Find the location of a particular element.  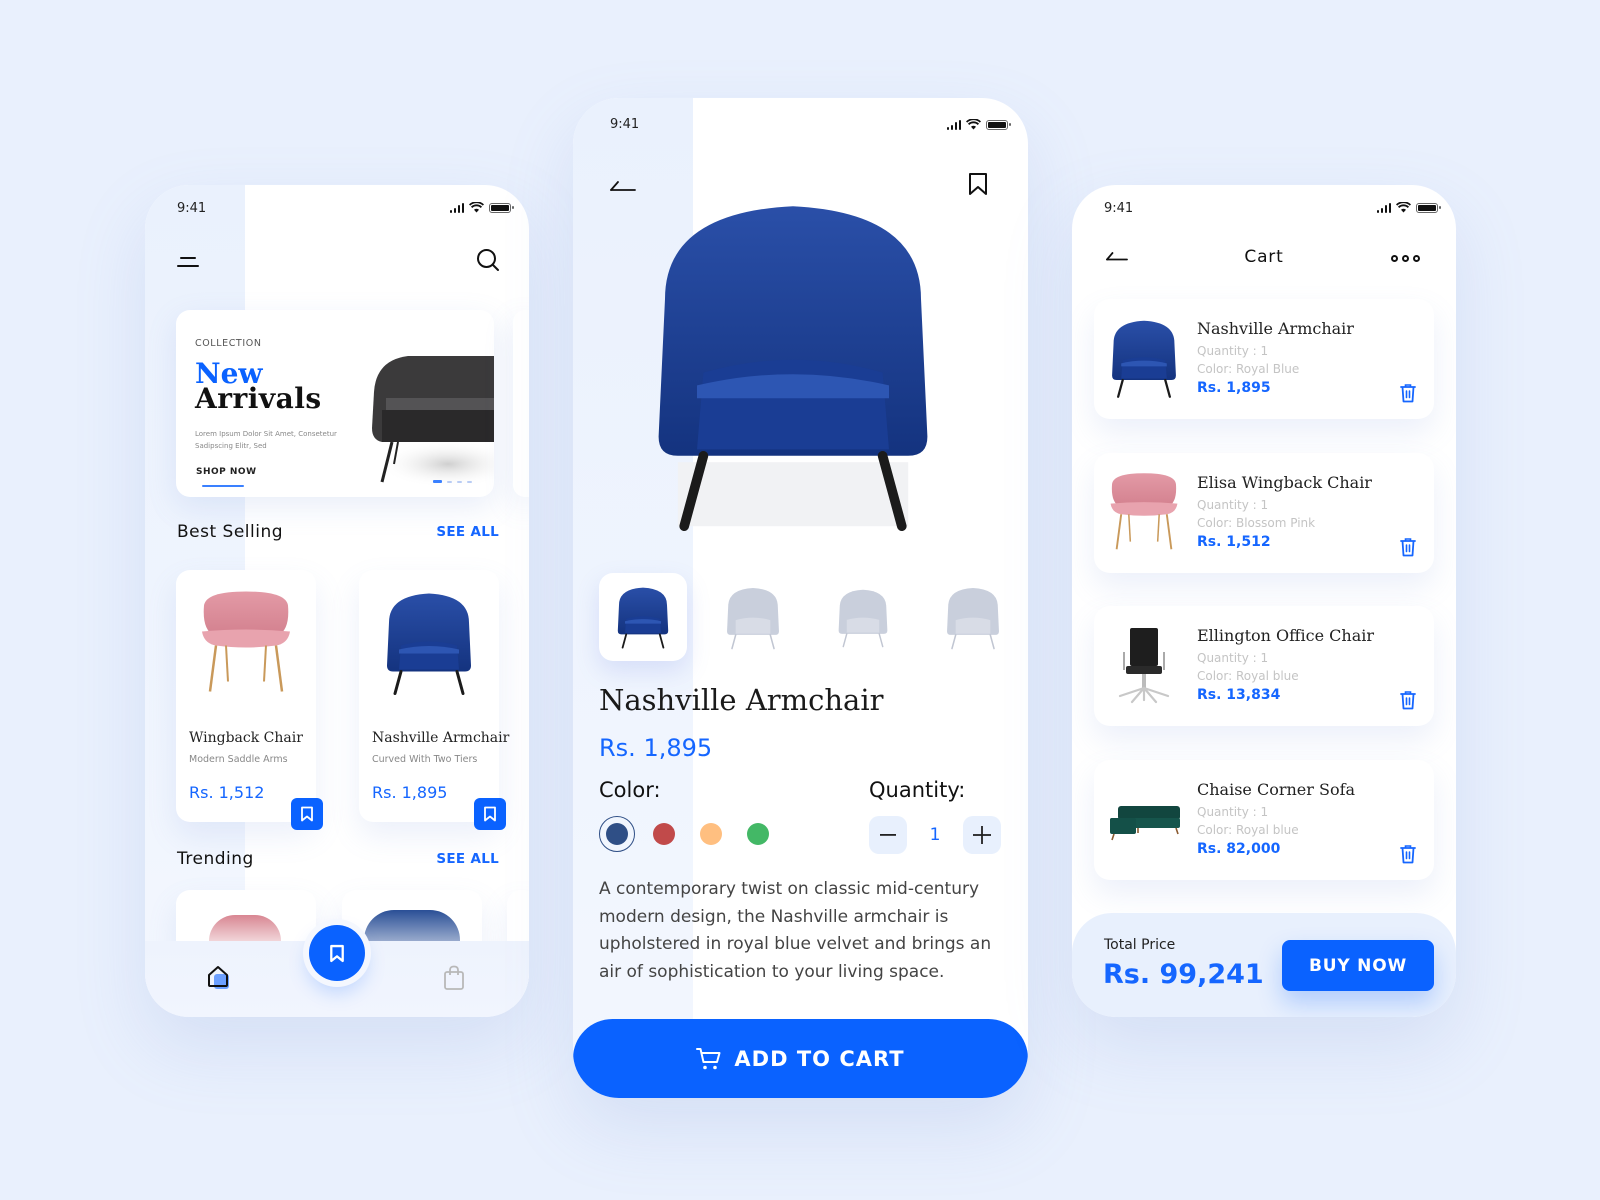

best-selling-see-all: SEE ALL is located at coordinates (467, 532).